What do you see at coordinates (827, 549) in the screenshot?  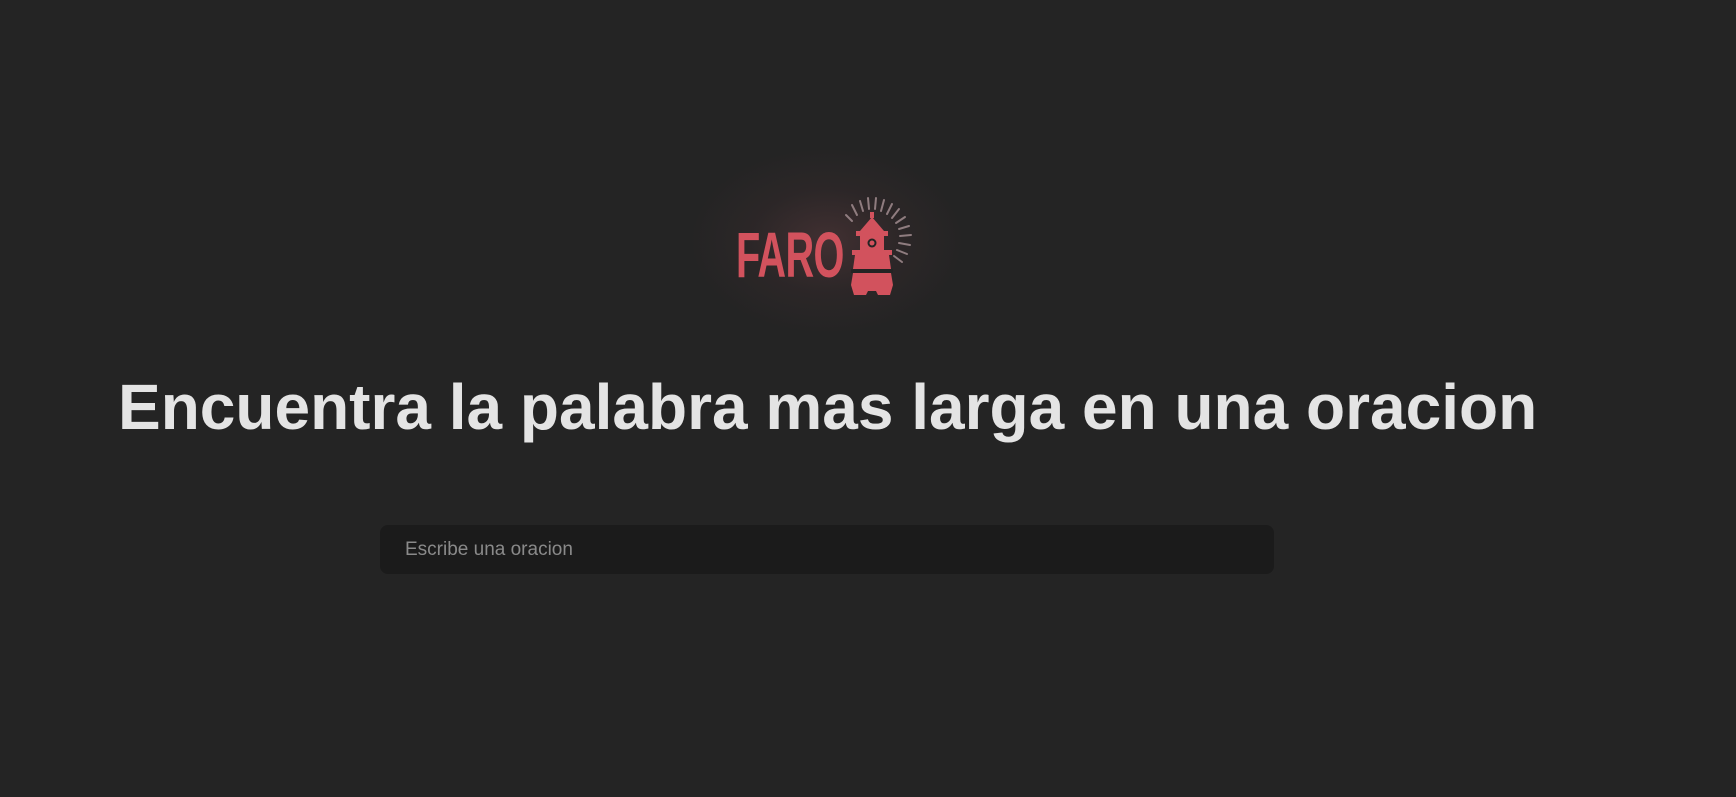 I see `sentence-input` at bounding box center [827, 549].